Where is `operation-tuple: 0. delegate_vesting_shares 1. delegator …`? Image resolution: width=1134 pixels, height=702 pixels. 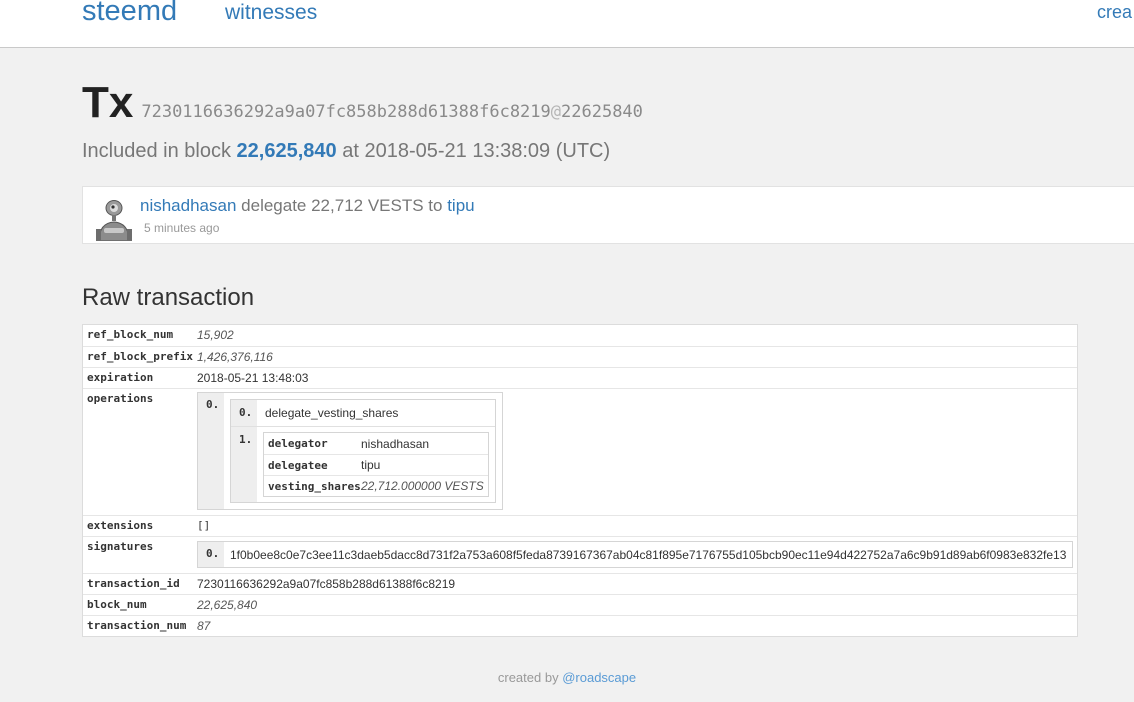 operation-tuple: 0. delegate_vesting_shares 1. delegator … is located at coordinates (363, 451).